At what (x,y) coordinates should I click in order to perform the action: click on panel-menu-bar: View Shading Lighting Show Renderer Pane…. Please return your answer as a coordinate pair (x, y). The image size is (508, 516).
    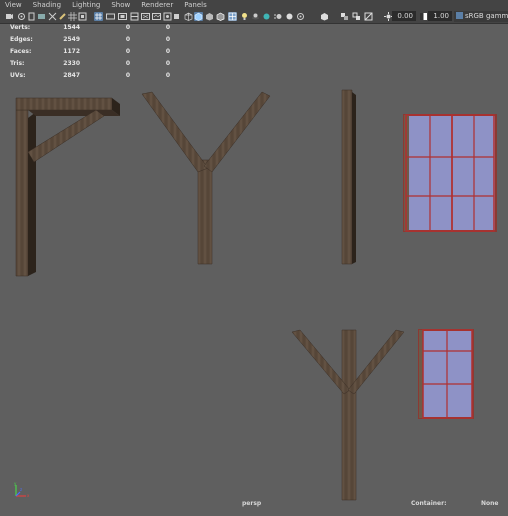
    Looking at the image, I should click on (254, 5).